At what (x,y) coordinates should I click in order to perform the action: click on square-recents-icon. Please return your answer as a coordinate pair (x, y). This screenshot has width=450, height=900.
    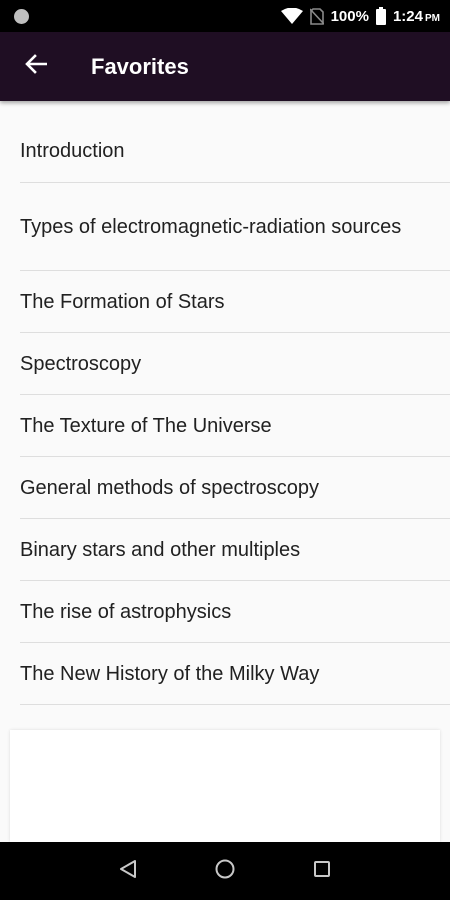
    Looking at the image, I should click on (322, 871).